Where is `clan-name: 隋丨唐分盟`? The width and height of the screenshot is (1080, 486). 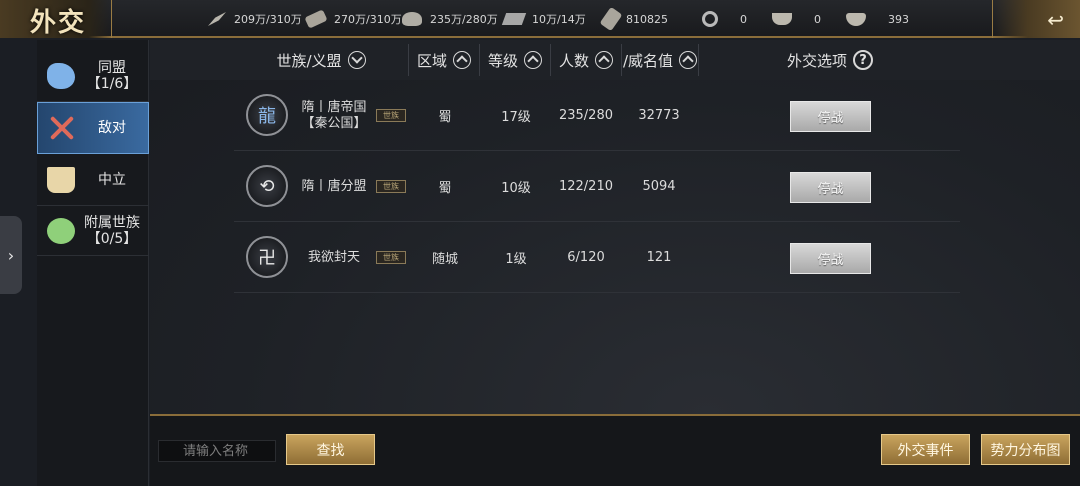 clan-name: 隋丨唐分盟 is located at coordinates (334, 186).